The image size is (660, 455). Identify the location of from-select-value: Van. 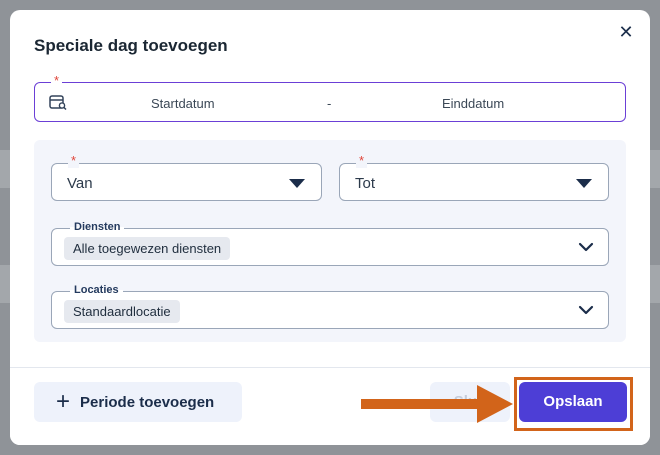
(80, 183).